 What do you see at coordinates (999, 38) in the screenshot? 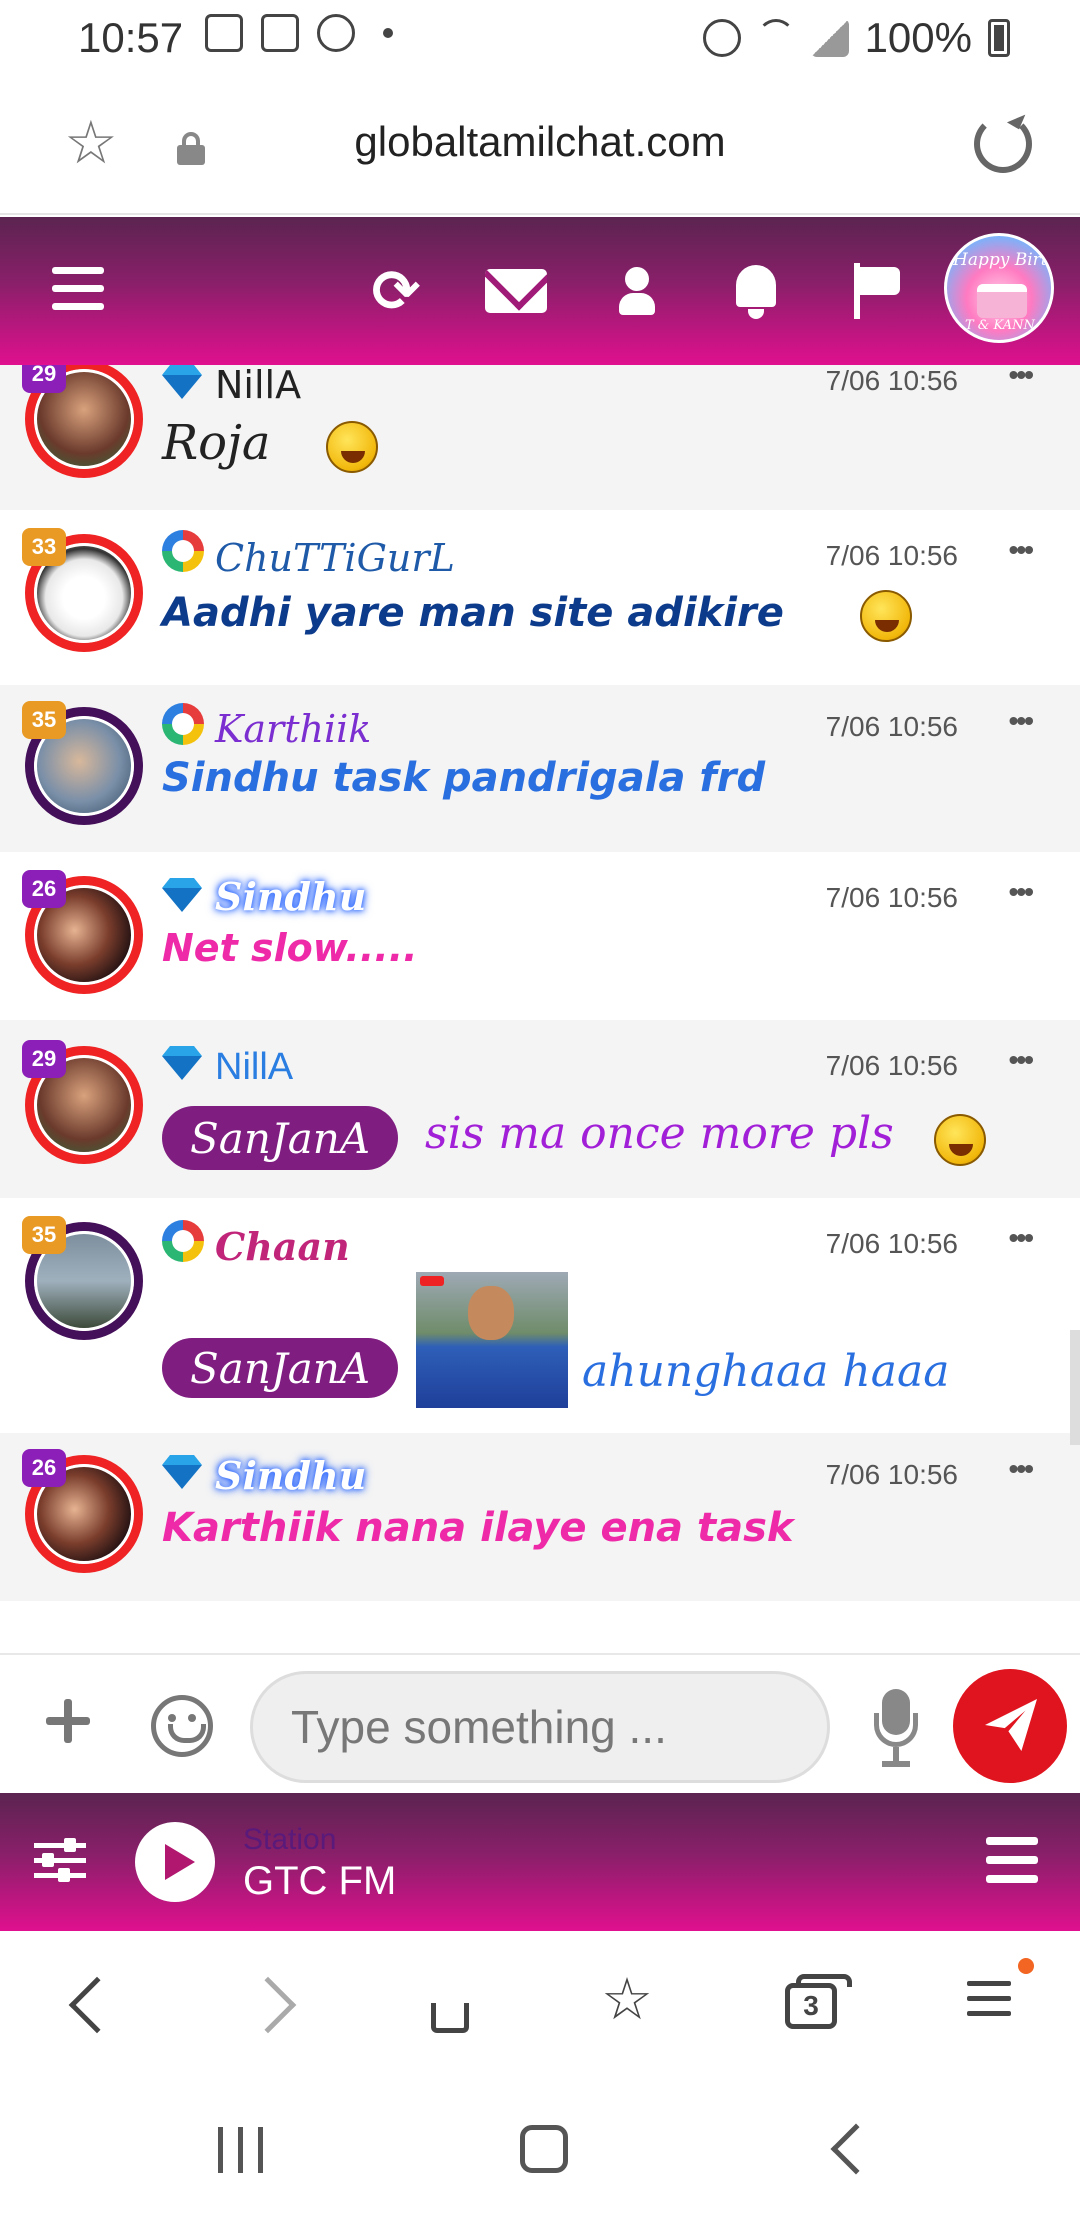
I see `battery-charging-icon` at bounding box center [999, 38].